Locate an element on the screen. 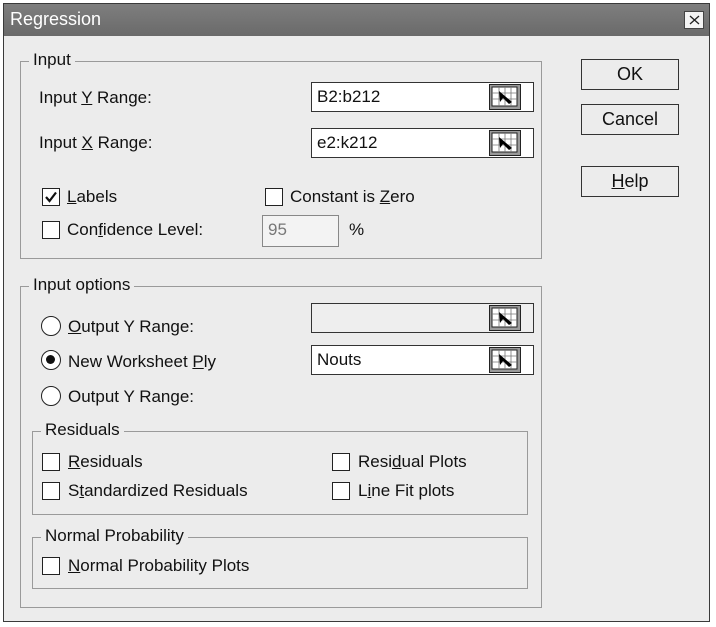  labels-checkbox is located at coordinates (51, 197).